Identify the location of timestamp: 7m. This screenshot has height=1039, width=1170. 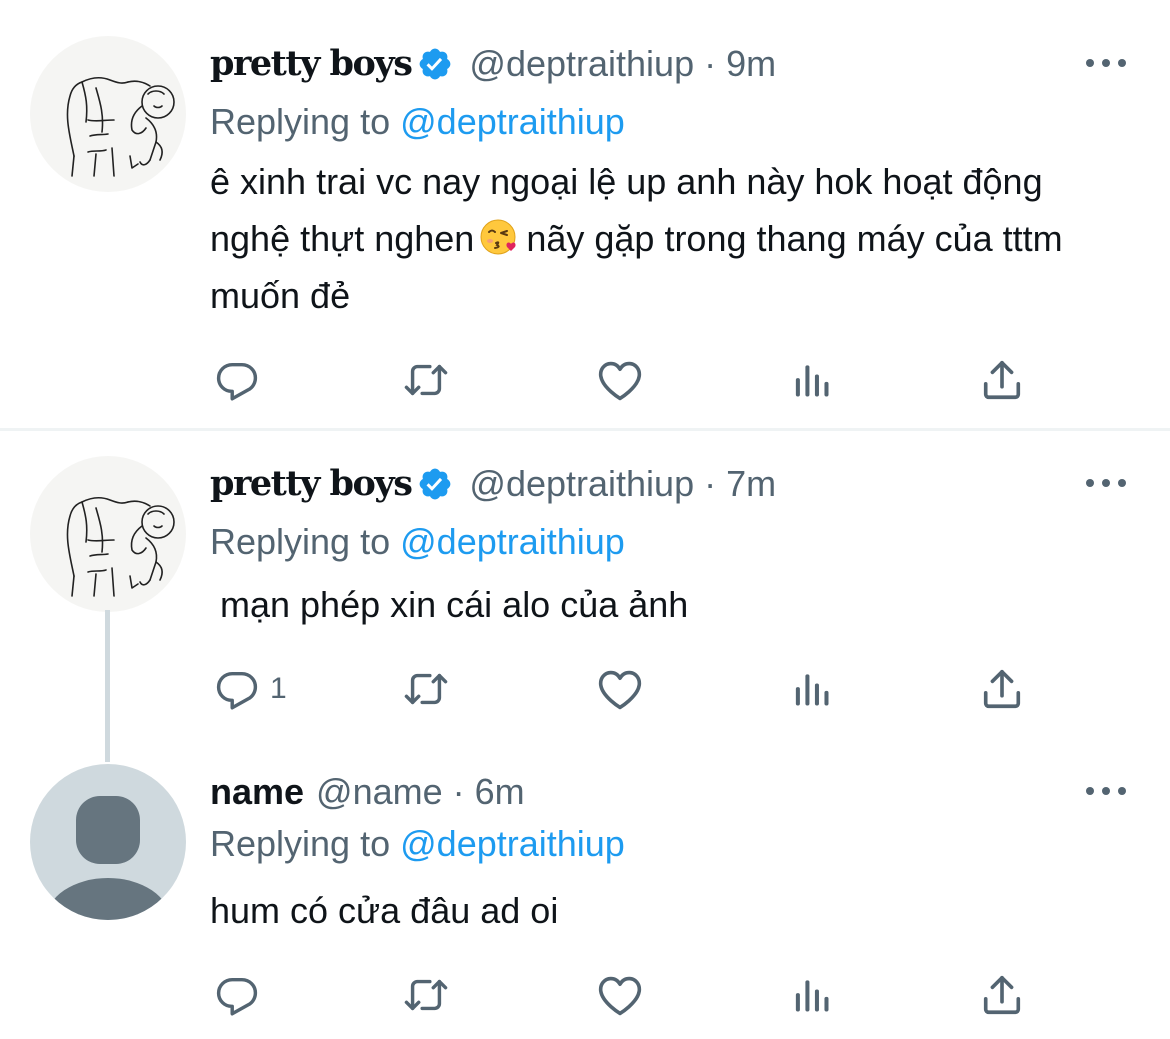
(751, 484).